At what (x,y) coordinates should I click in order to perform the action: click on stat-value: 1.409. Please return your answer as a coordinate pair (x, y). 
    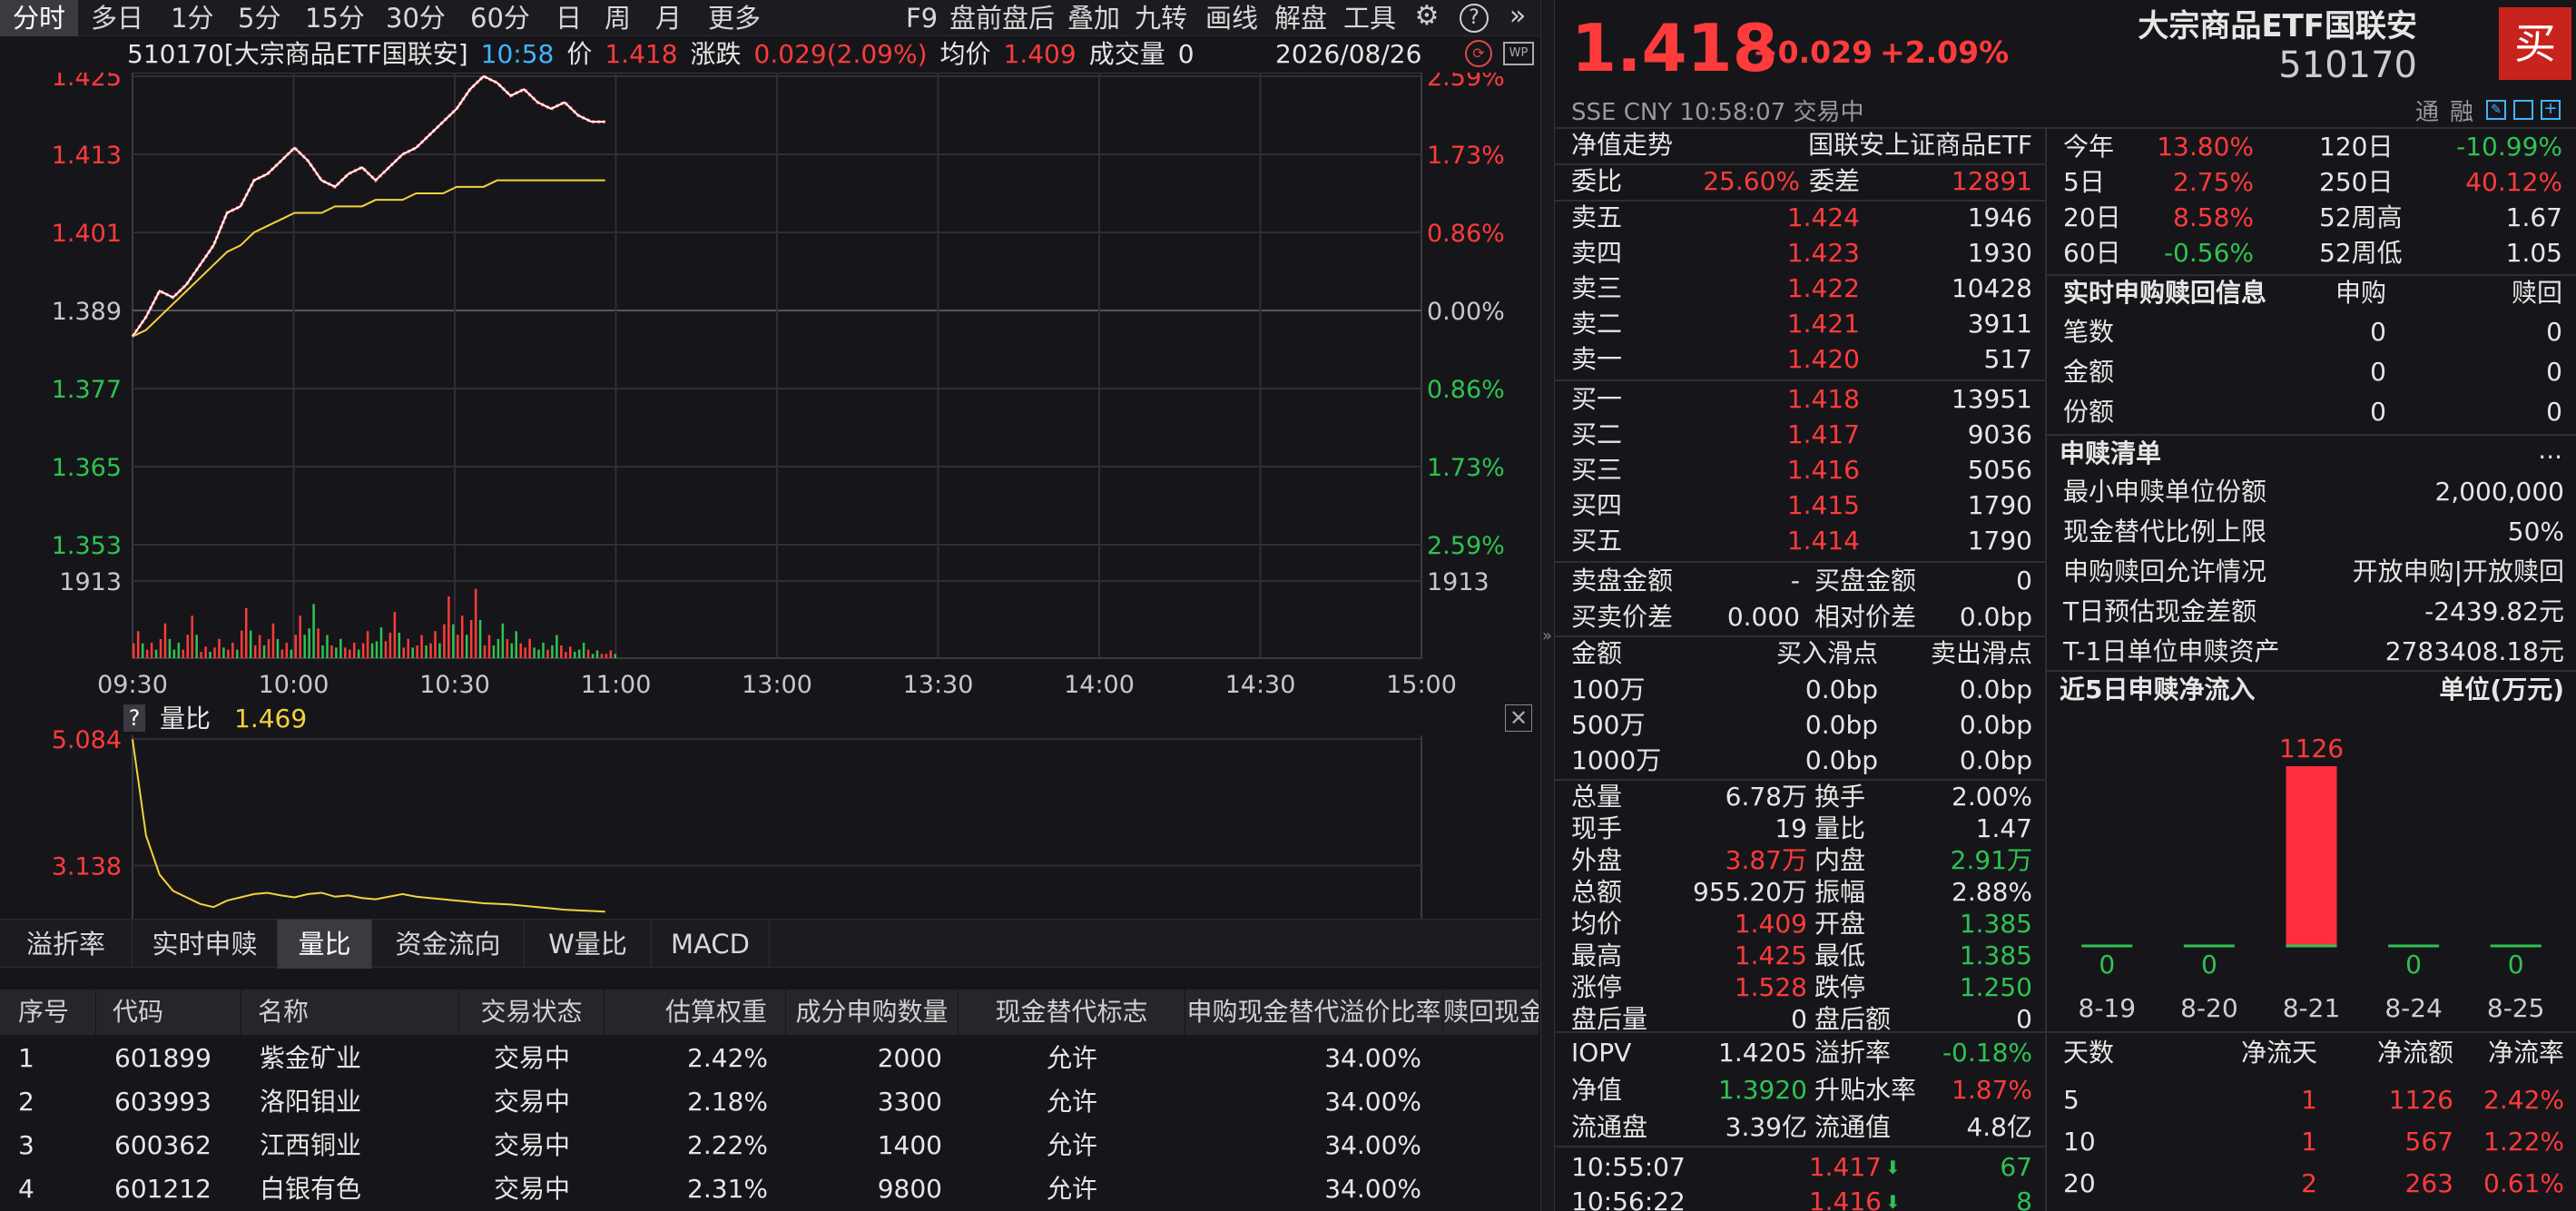
    Looking at the image, I should click on (1770, 924).